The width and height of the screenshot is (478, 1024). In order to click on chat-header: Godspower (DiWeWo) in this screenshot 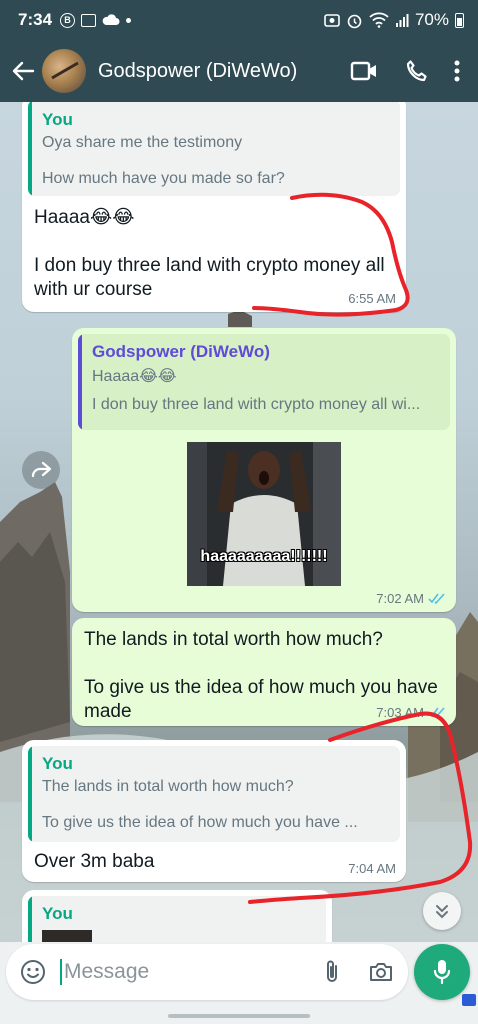, I will do `click(239, 71)`.